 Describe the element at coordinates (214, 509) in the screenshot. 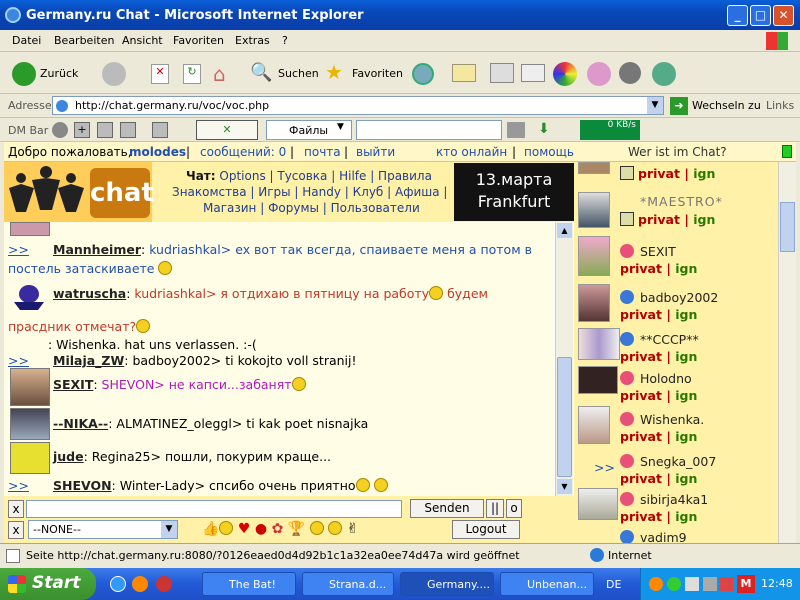

I see `message-input` at that location.